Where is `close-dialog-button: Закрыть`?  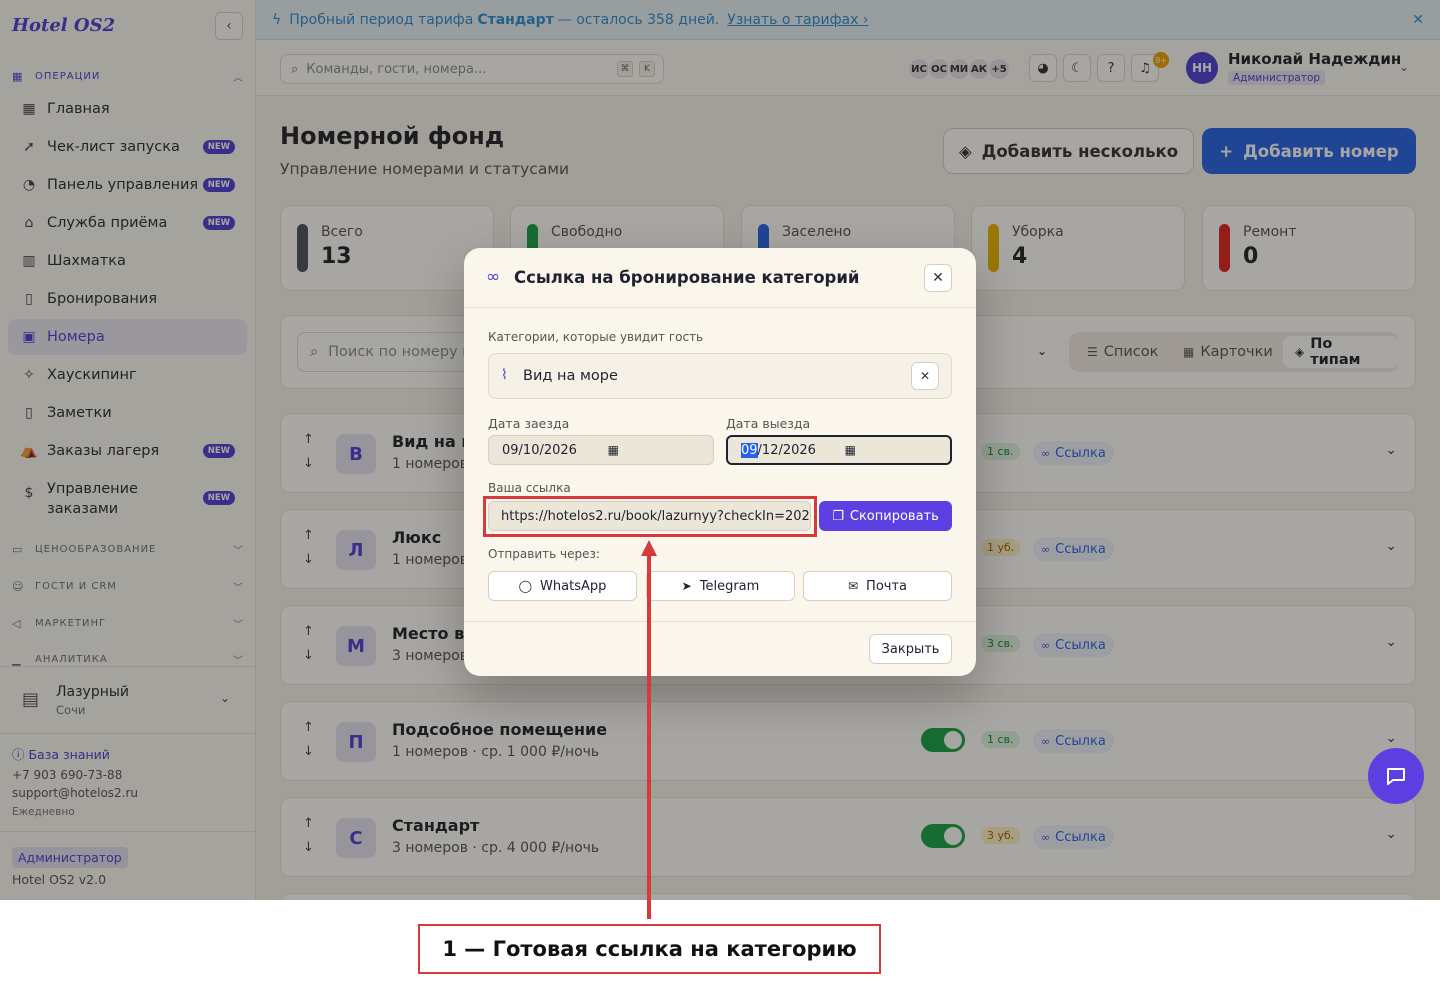
close-dialog-button: Закрыть is located at coordinates (910, 649).